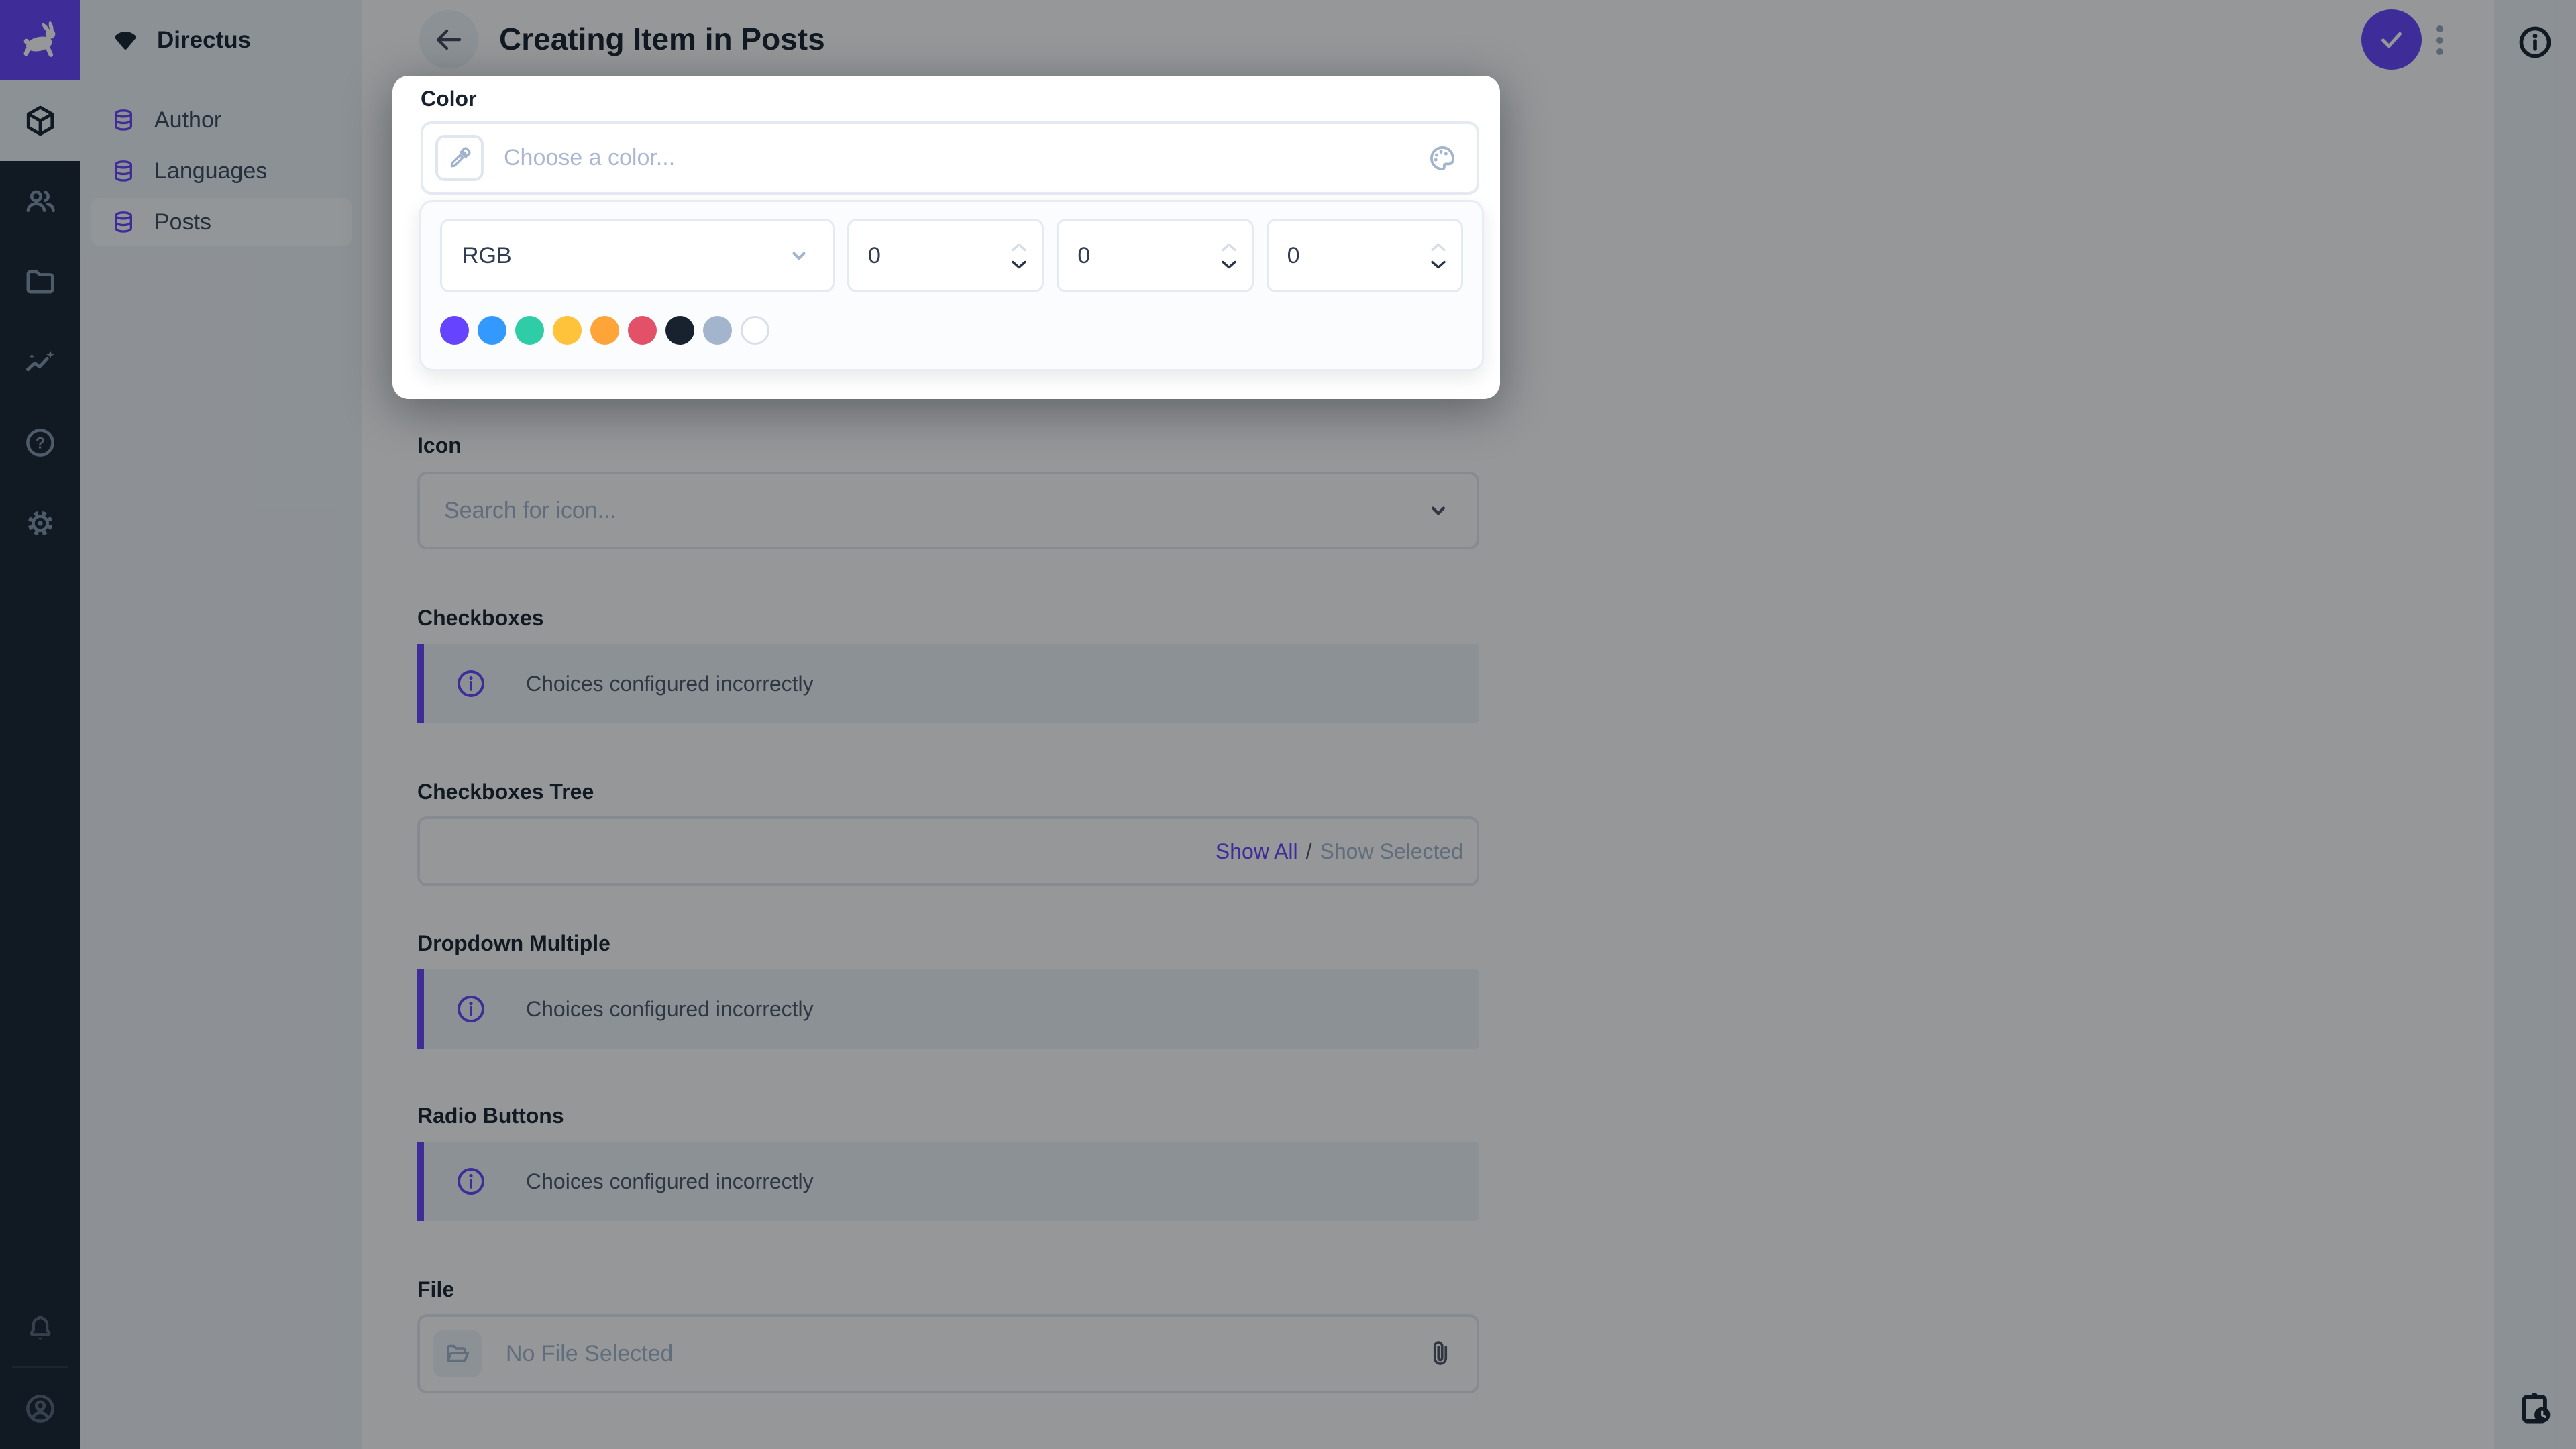 The width and height of the screenshot is (2576, 1449). Describe the element at coordinates (1364, 255) in the screenshot. I see `blue-value-input: 0` at that location.